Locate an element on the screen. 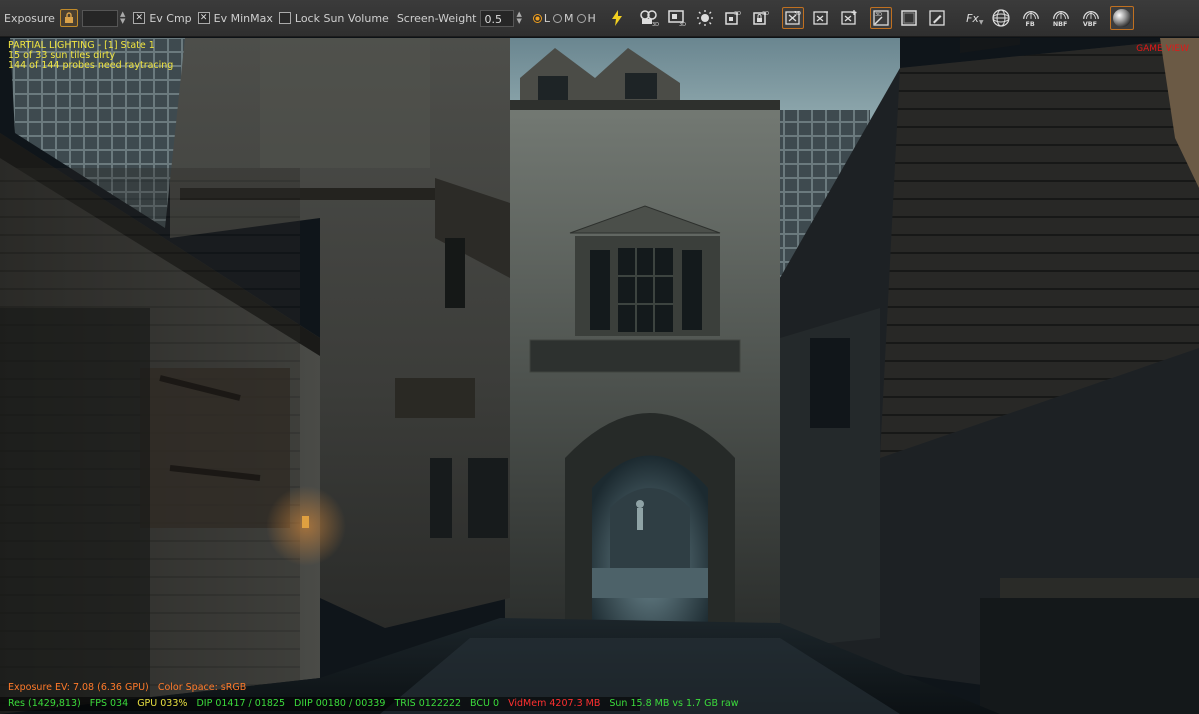 The height and width of the screenshot is (714, 1199). stat-diip: DIIP 00180 / 00339 is located at coordinates (340, 703).